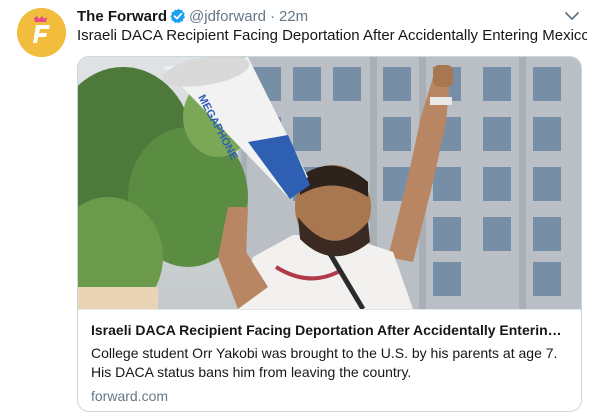 The width and height of the screenshot is (595, 417). I want to click on author-handle: @jdforward, so click(227, 16).